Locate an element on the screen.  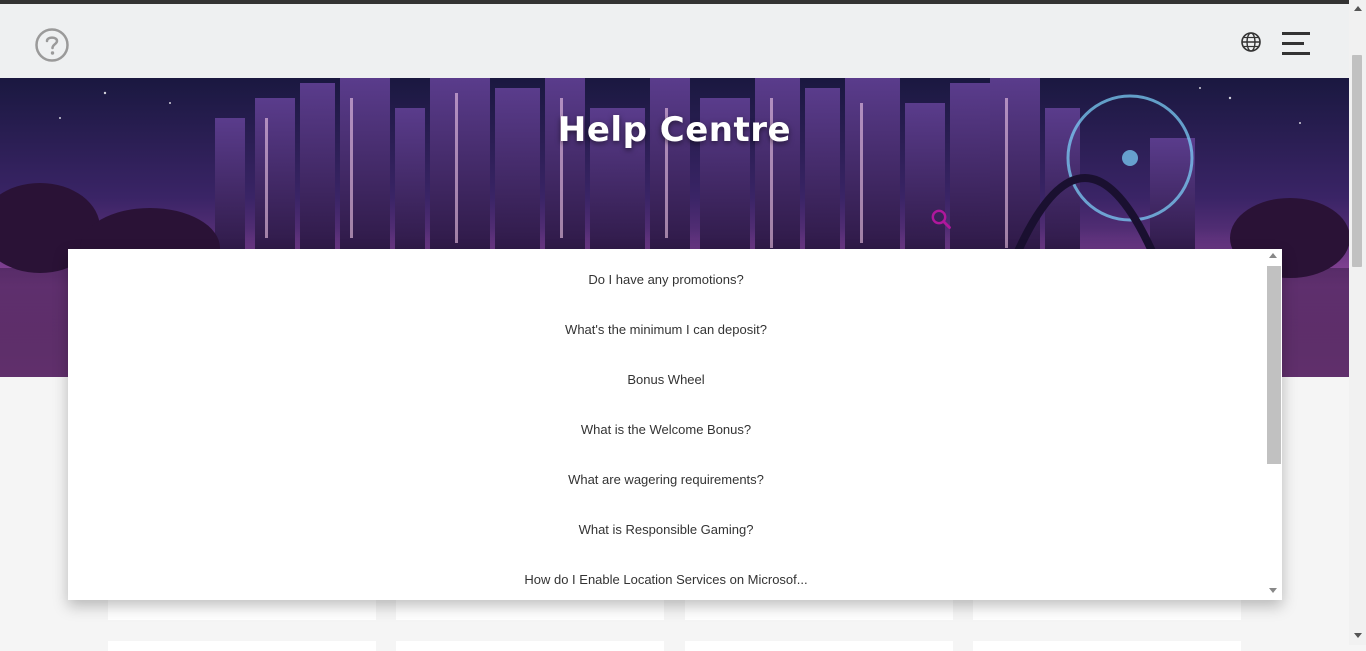
suggestion-item: What's the minimum I can deposit? is located at coordinates (666, 330).